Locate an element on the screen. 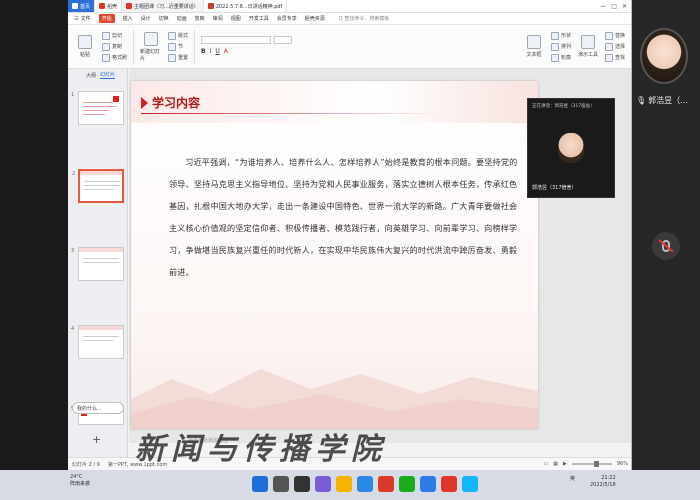 This screenshot has width=700, height=500. underline-icon: U is located at coordinates (217, 51).